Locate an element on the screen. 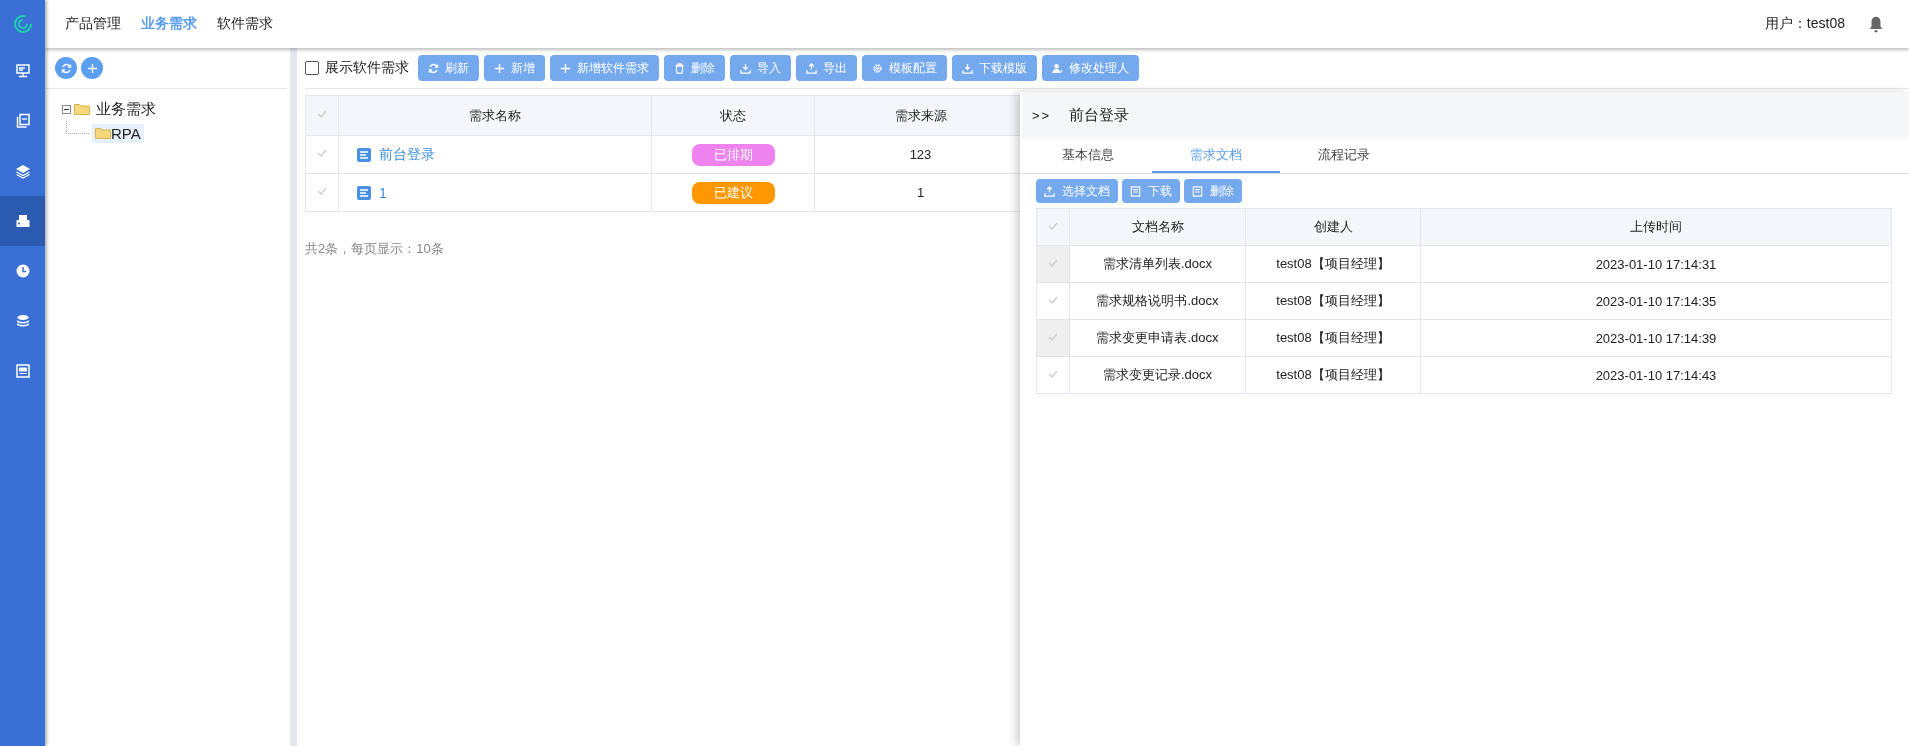 Image resolution: width=1909 pixels, height=746 pixels. collapse-icon is located at coordinates (66, 109).